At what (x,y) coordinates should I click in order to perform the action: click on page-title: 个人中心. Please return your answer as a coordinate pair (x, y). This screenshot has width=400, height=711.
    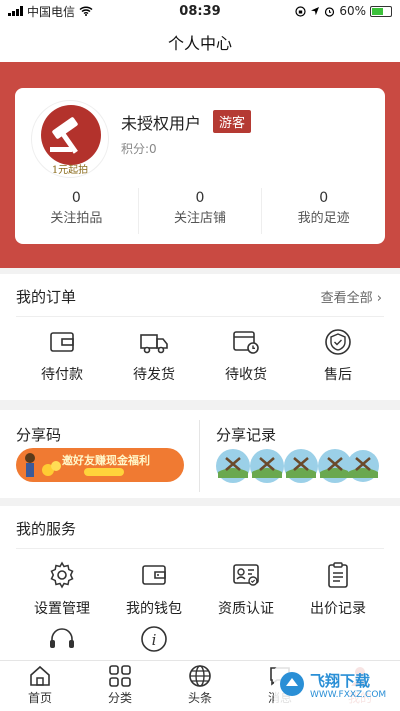
    Looking at the image, I should click on (199, 43).